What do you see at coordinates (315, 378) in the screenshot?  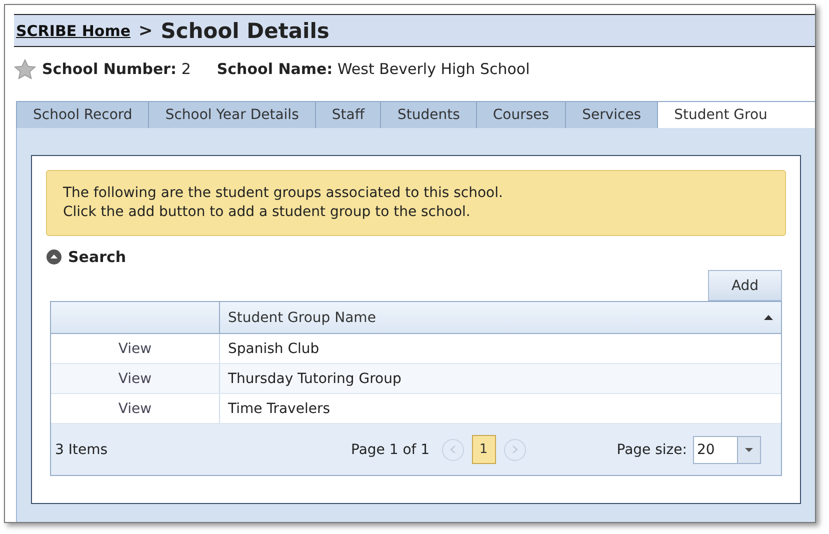 I see `table-cell: Thursday Tutoring Group` at bounding box center [315, 378].